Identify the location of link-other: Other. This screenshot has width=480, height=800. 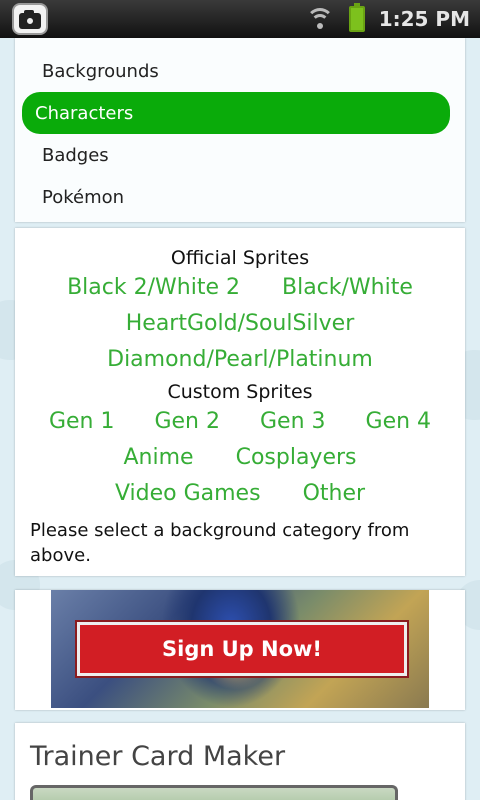
(334, 494).